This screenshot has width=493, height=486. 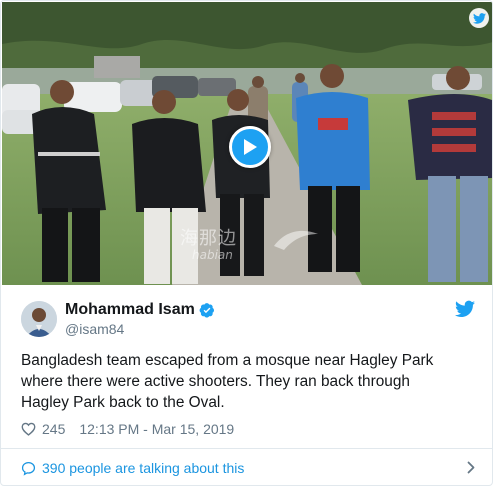 What do you see at coordinates (212, 255) in the screenshot?
I see `watermark-en-text: habian` at bounding box center [212, 255].